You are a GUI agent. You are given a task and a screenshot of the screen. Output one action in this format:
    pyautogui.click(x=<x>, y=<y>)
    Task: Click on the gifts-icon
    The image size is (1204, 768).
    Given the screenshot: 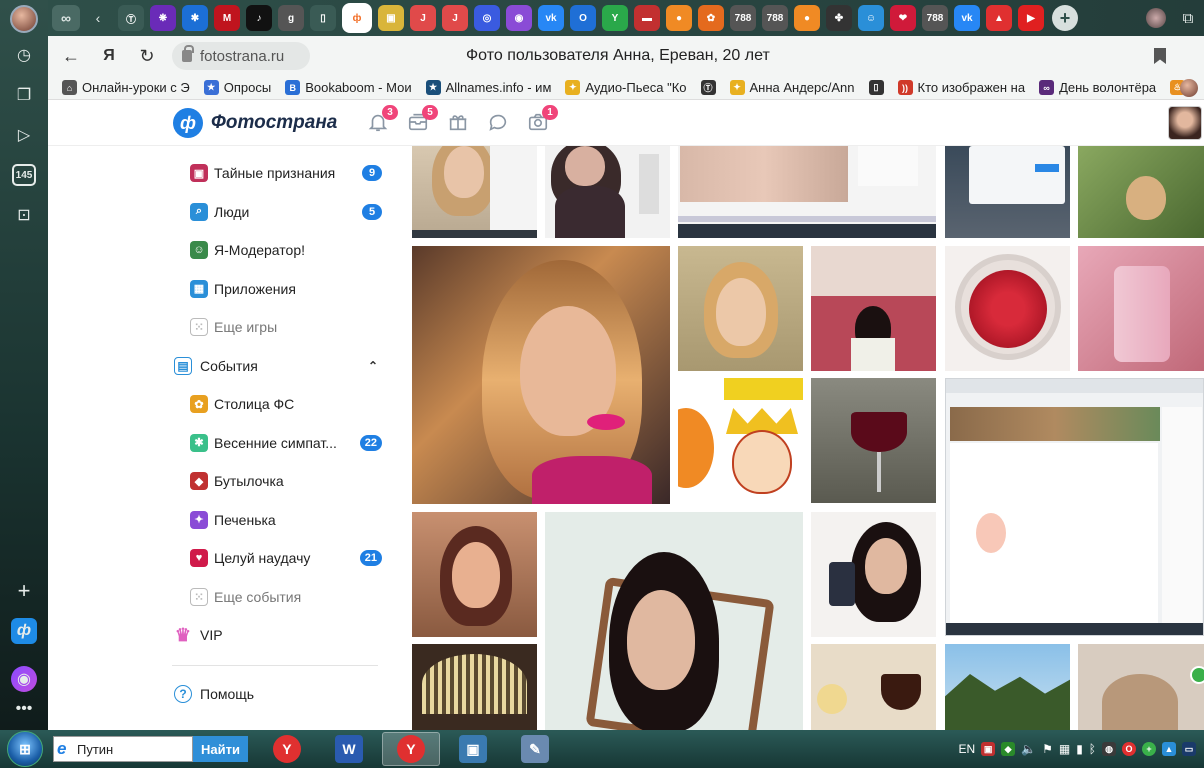 What is the action you would take?
    pyautogui.click(x=458, y=122)
    